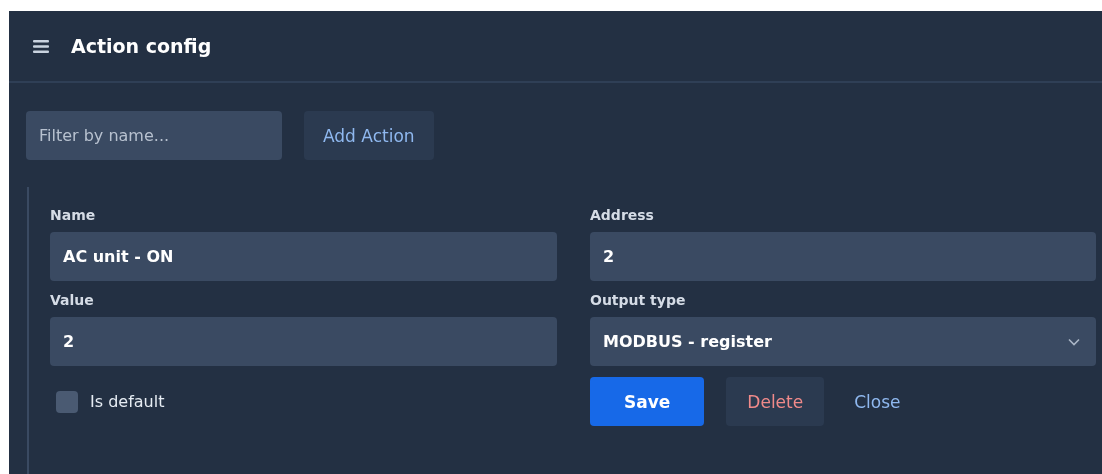  What do you see at coordinates (775, 401) in the screenshot?
I see `delete-button: Delete` at bounding box center [775, 401].